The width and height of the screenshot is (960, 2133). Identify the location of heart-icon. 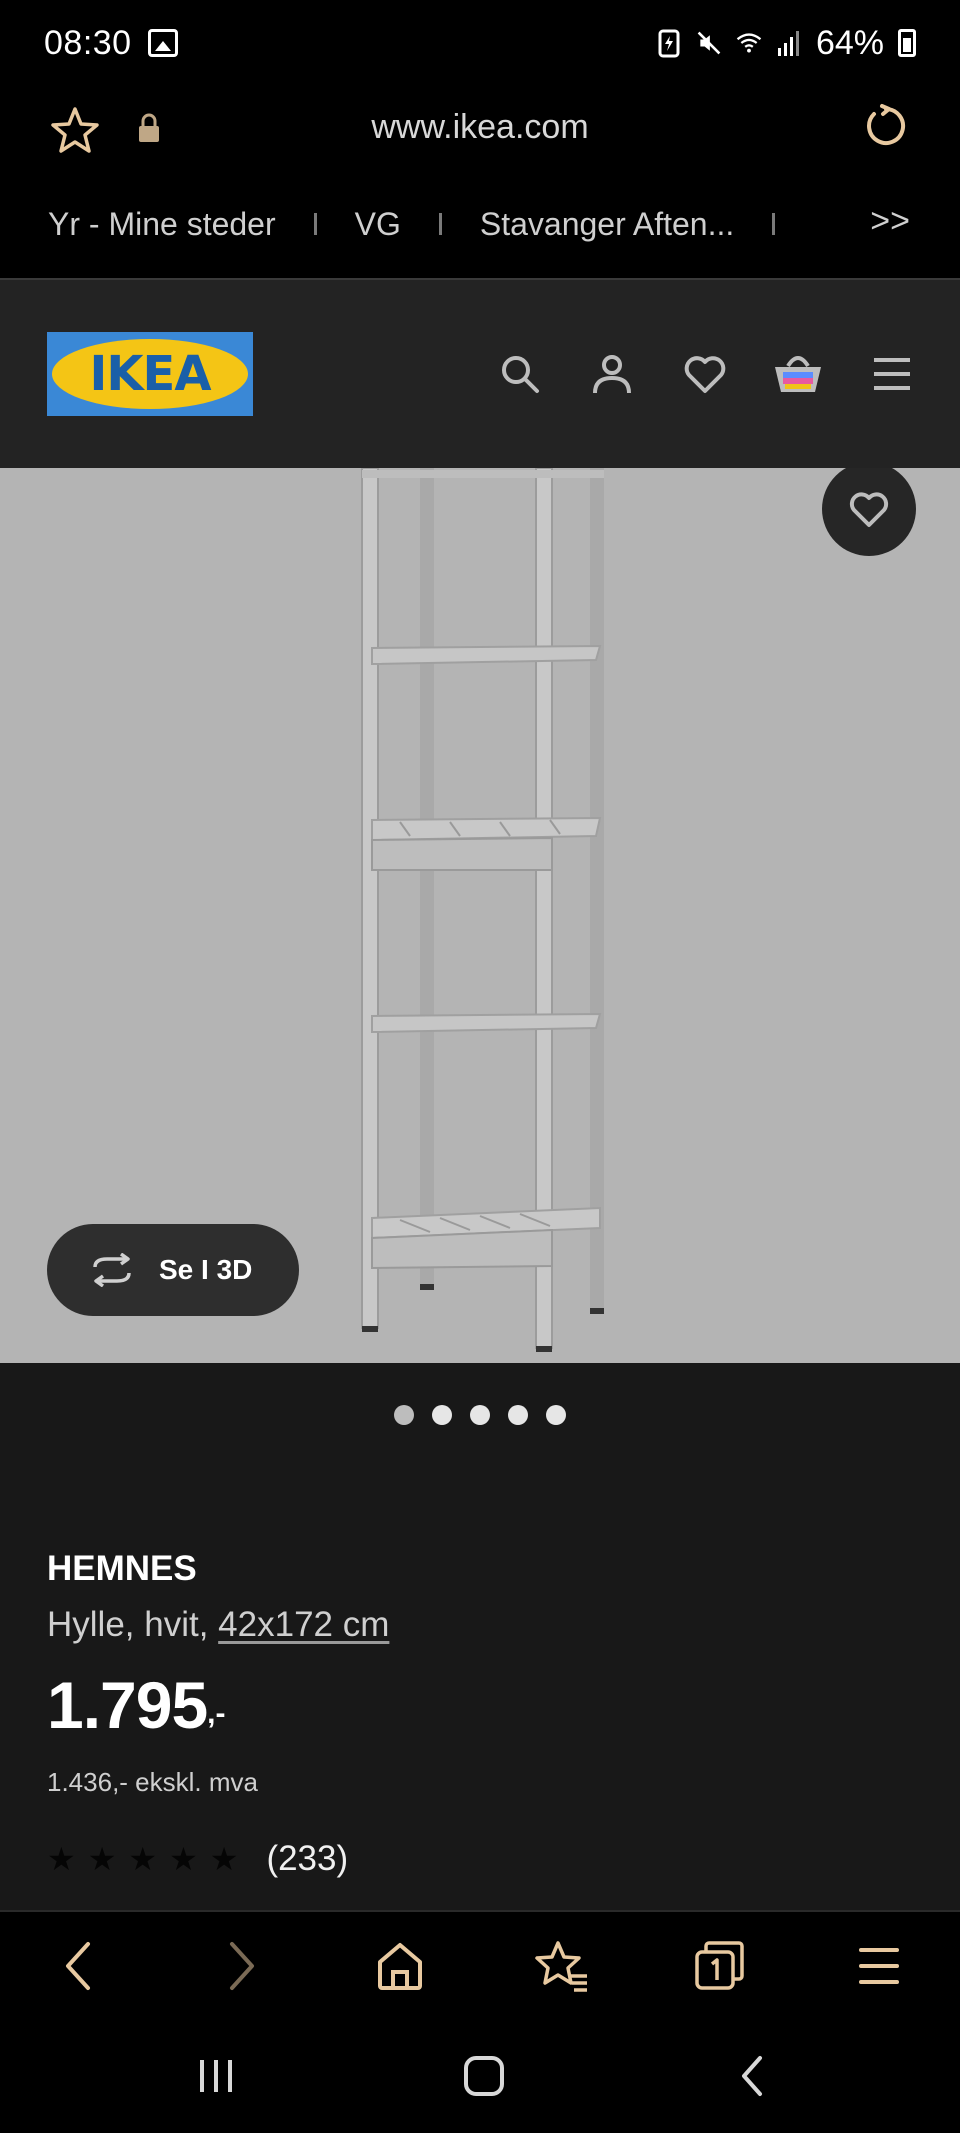
(869, 509).